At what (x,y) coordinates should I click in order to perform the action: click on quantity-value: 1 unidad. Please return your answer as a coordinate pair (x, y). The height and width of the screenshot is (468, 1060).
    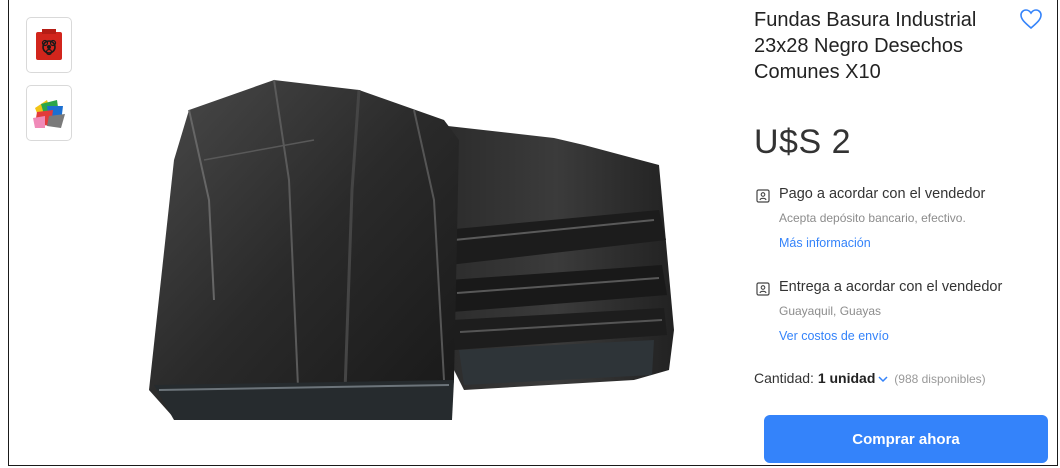
    Looking at the image, I should click on (847, 378).